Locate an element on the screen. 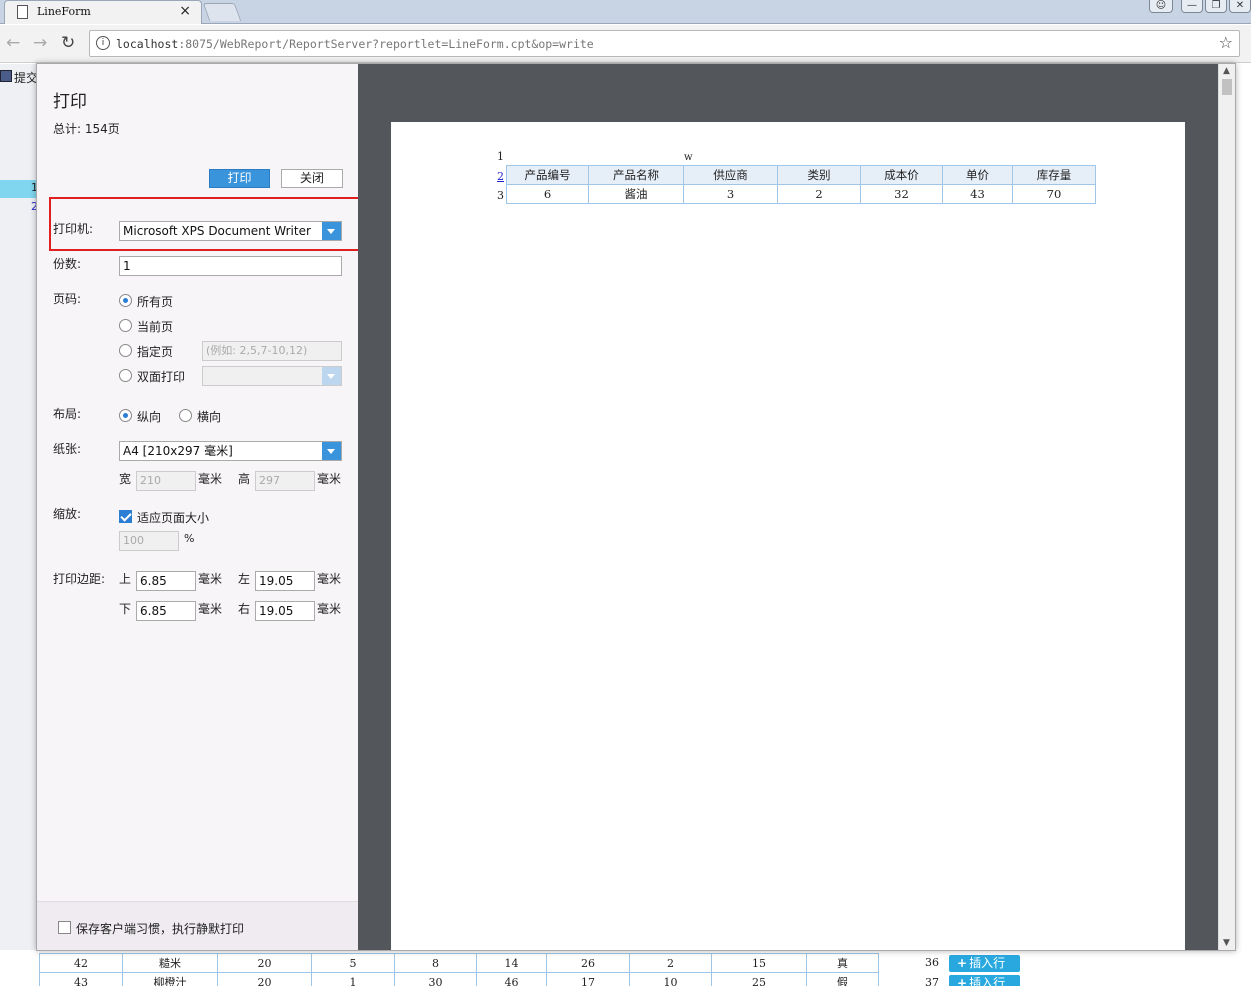 The height and width of the screenshot is (986, 1251). info-icon: i is located at coordinates (103, 43).